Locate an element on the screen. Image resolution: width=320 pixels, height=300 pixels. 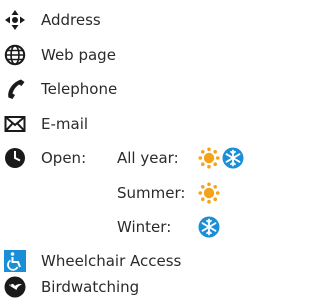
envelope-icon is located at coordinates (15, 124).